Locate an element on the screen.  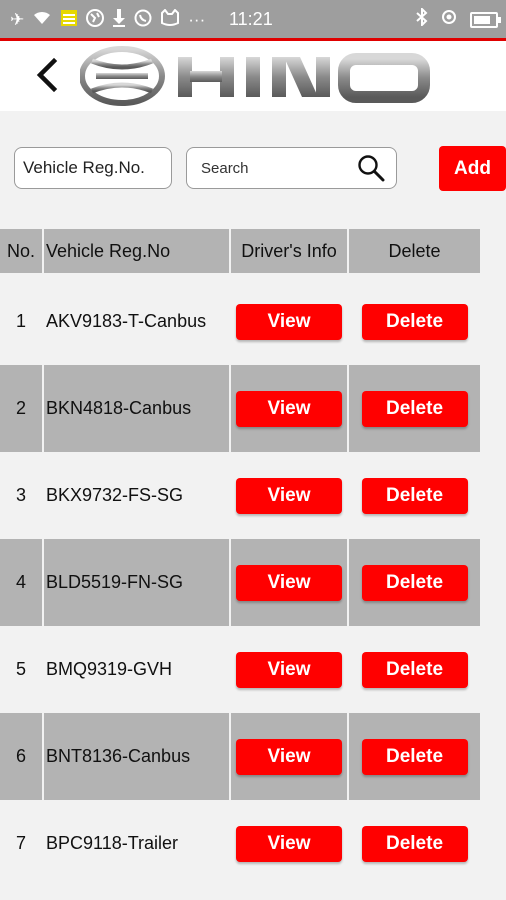
search-icon is located at coordinates (371, 168).